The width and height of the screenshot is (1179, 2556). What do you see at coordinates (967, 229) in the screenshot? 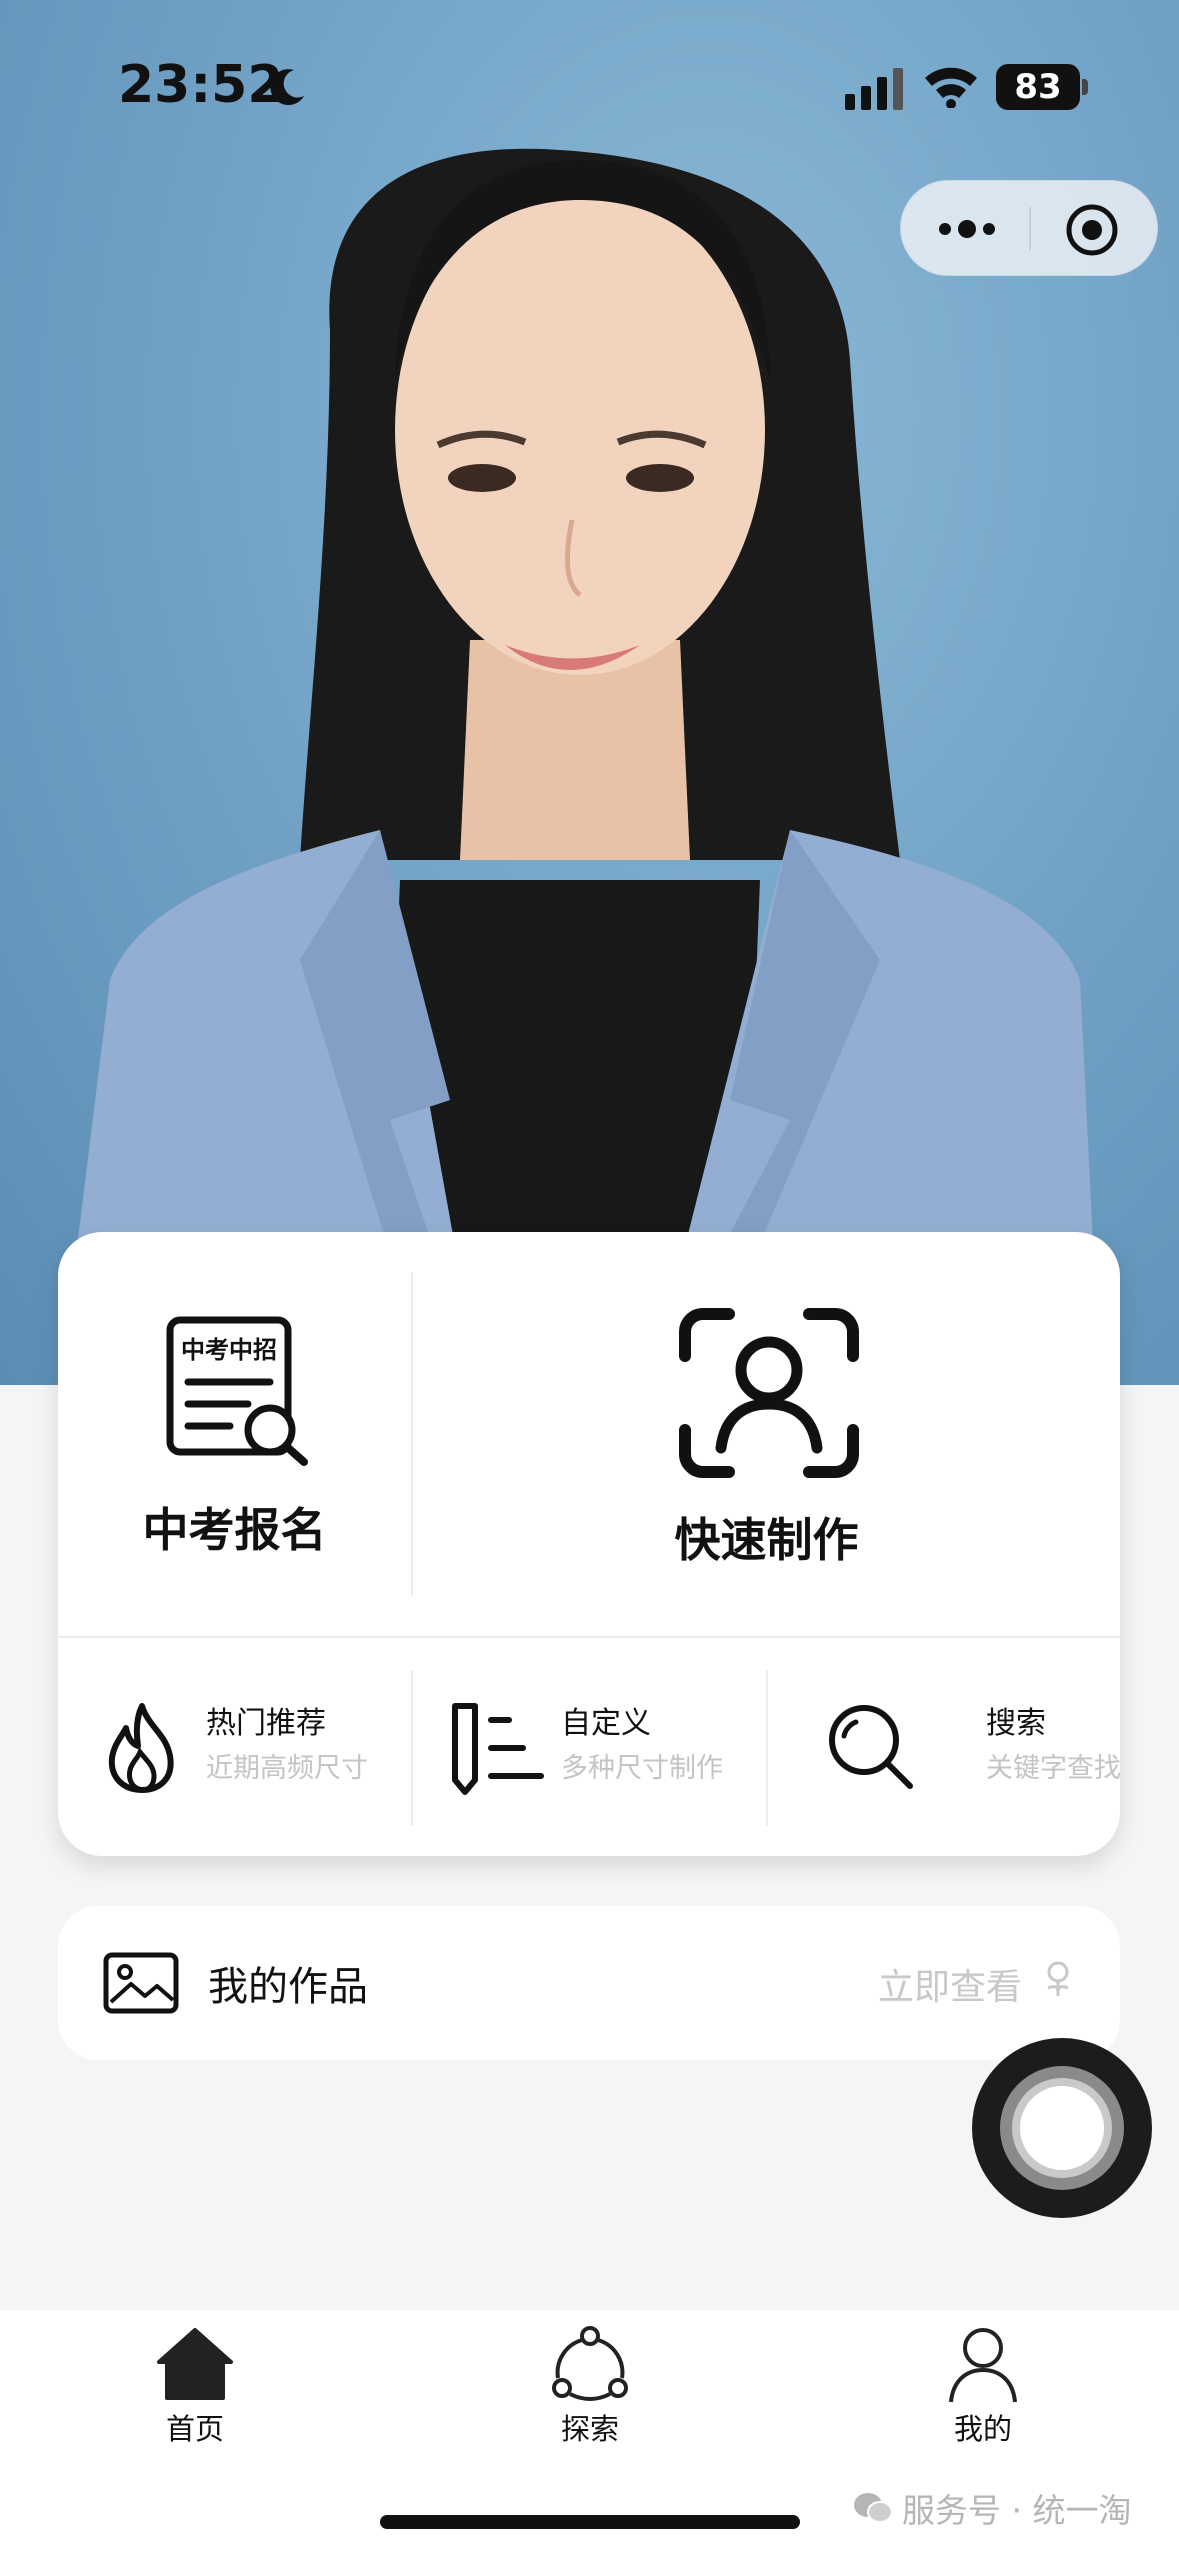
I see `more-icon` at bounding box center [967, 229].